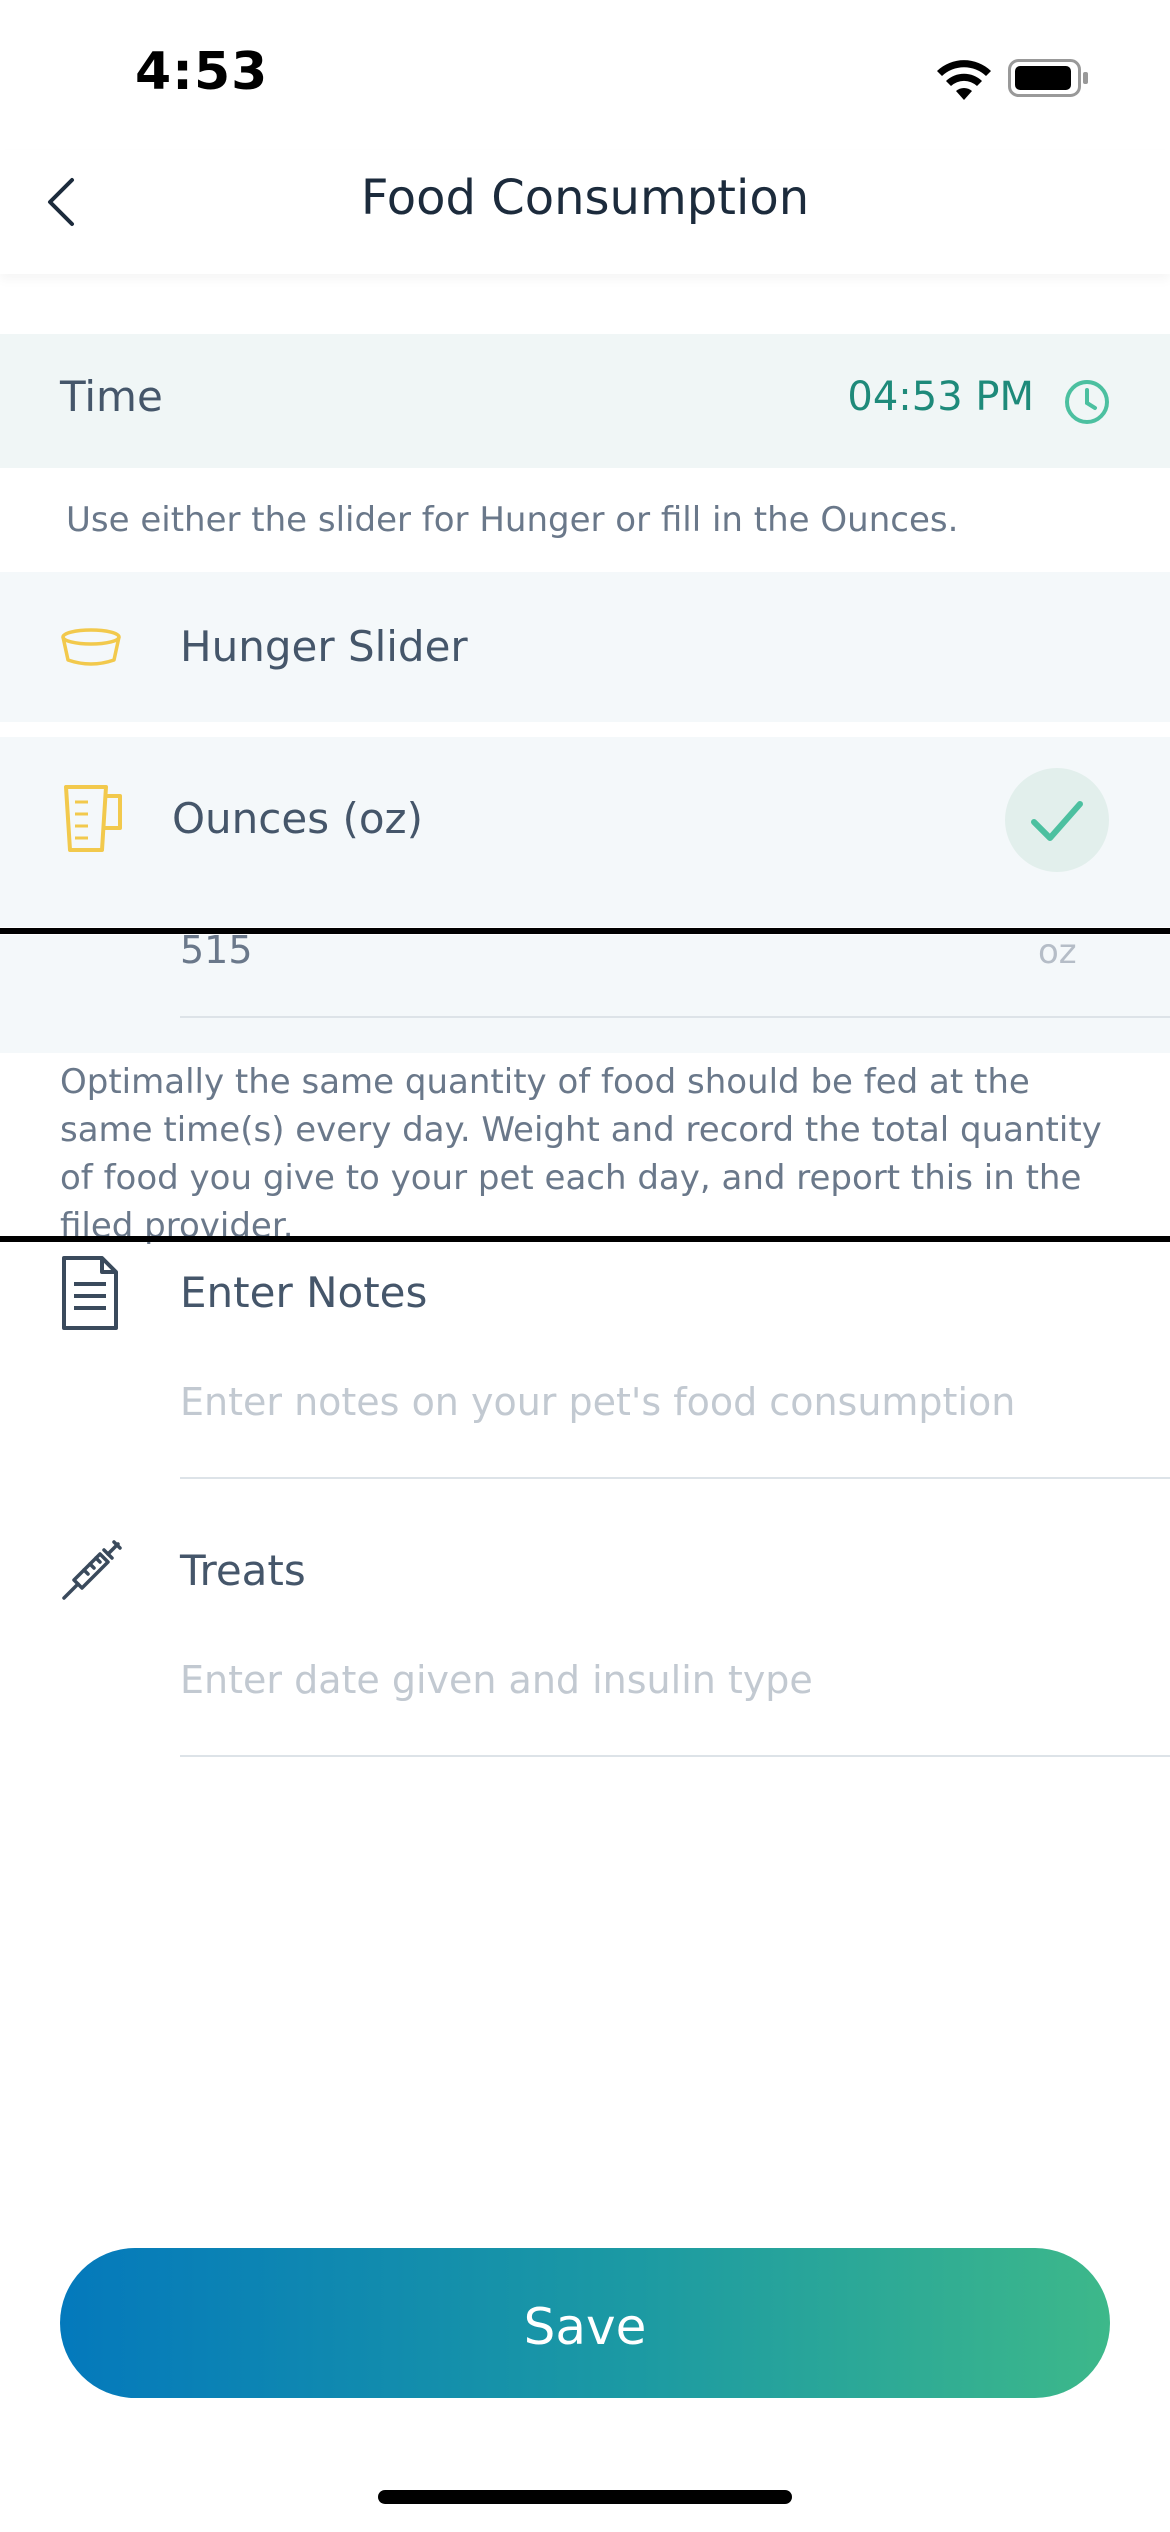 This screenshot has width=1170, height=2532. I want to click on syringe-icon, so click(92, 1570).